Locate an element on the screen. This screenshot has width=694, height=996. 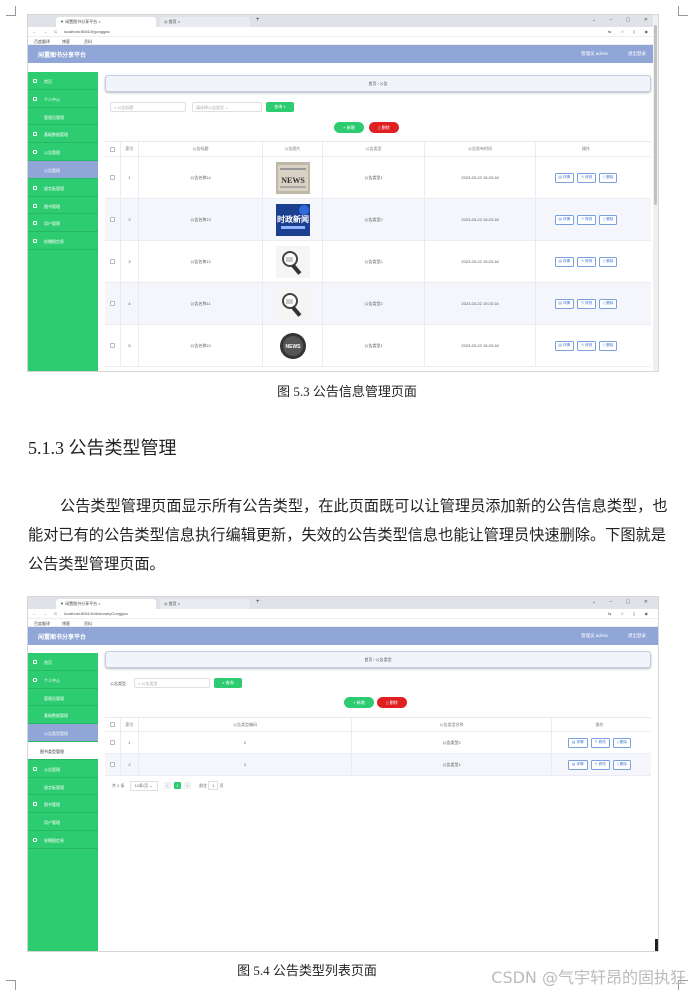
page-size-select: 10条/页 ⌄ is located at coordinates (143, 786).